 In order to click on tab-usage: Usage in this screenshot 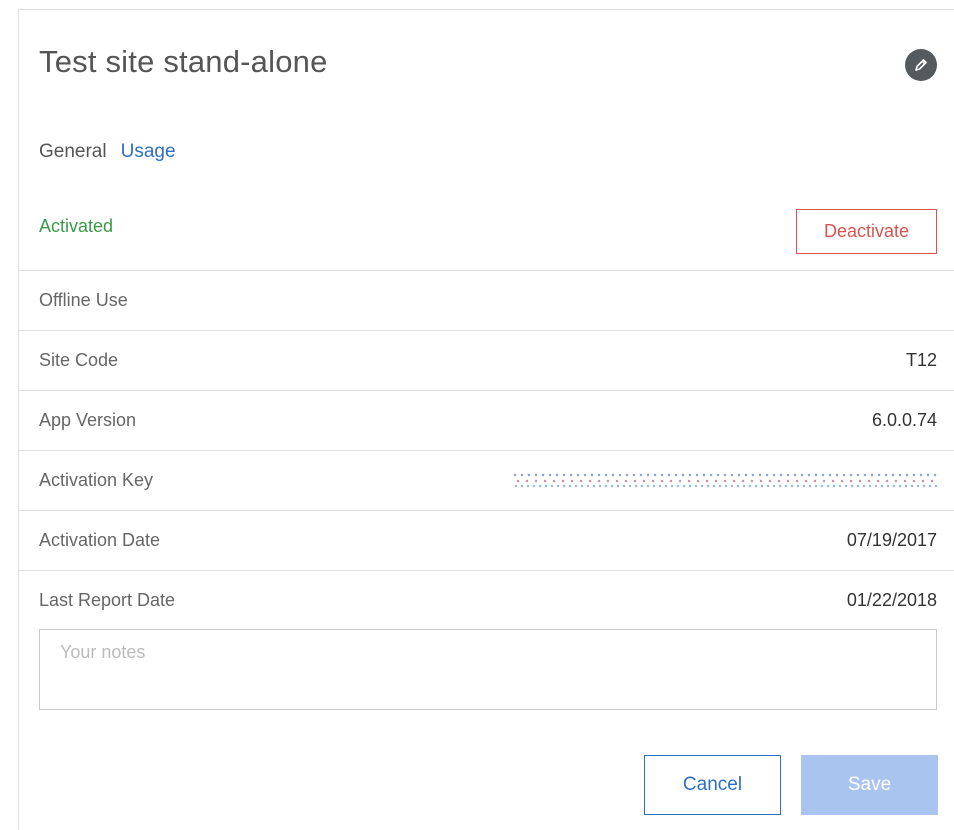, I will do `click(148, 152)`.